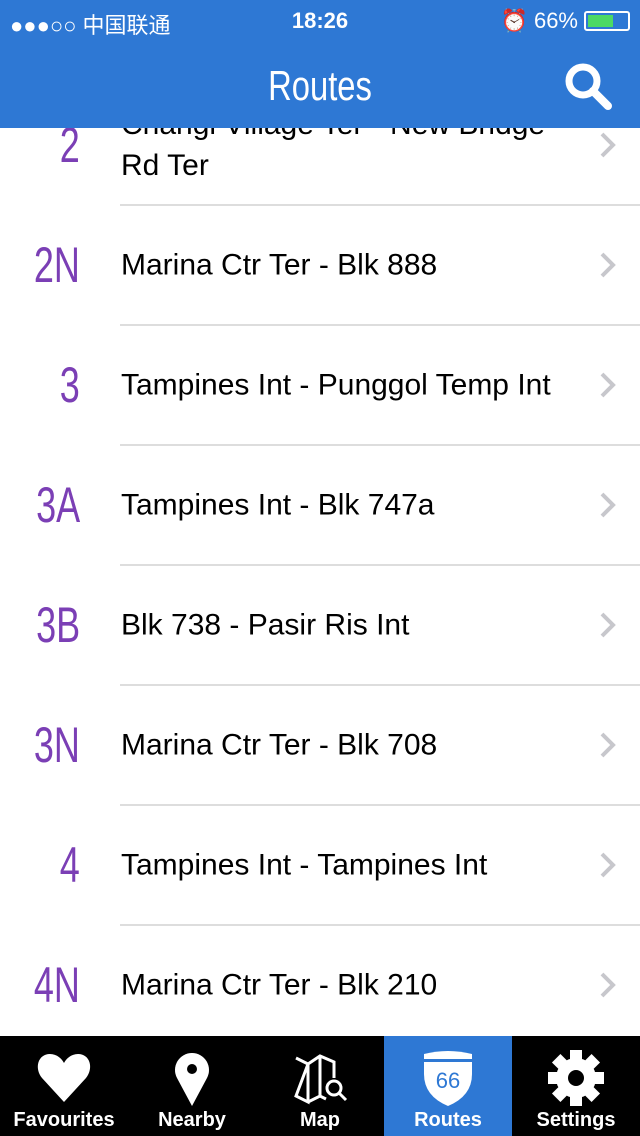 The height and width of the screenshot is (1136, 640). What do you see at coordinates (514, 20) in the screenshot?
I see `alarm-icon: ⏰` at bounding box center [514, 20].